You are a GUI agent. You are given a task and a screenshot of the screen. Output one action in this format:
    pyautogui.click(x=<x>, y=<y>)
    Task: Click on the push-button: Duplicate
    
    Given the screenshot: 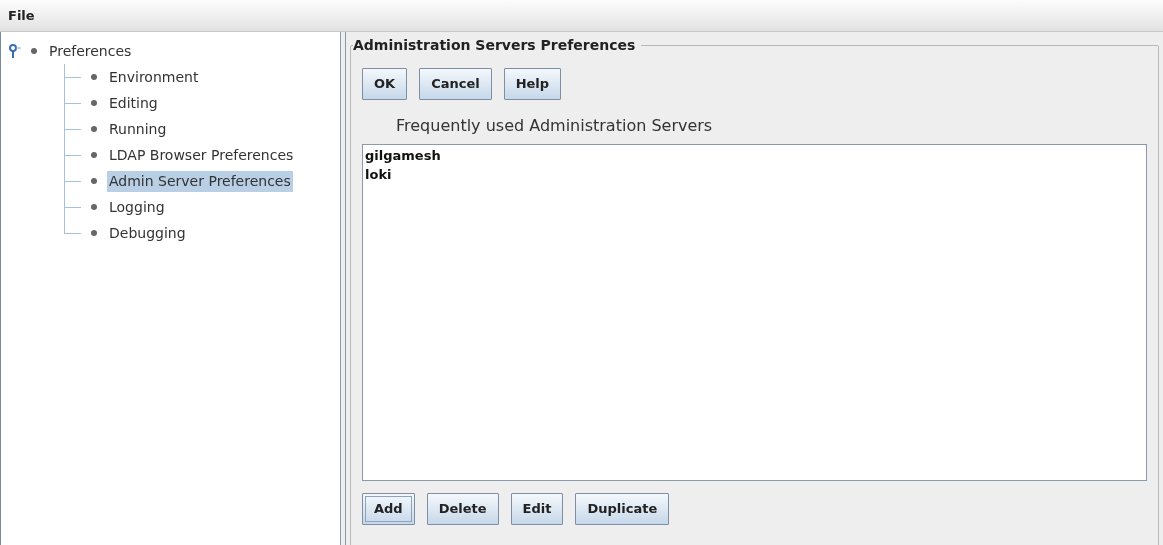 What is the action you would take?
    pyautogui.click(x=622, y=509)
    